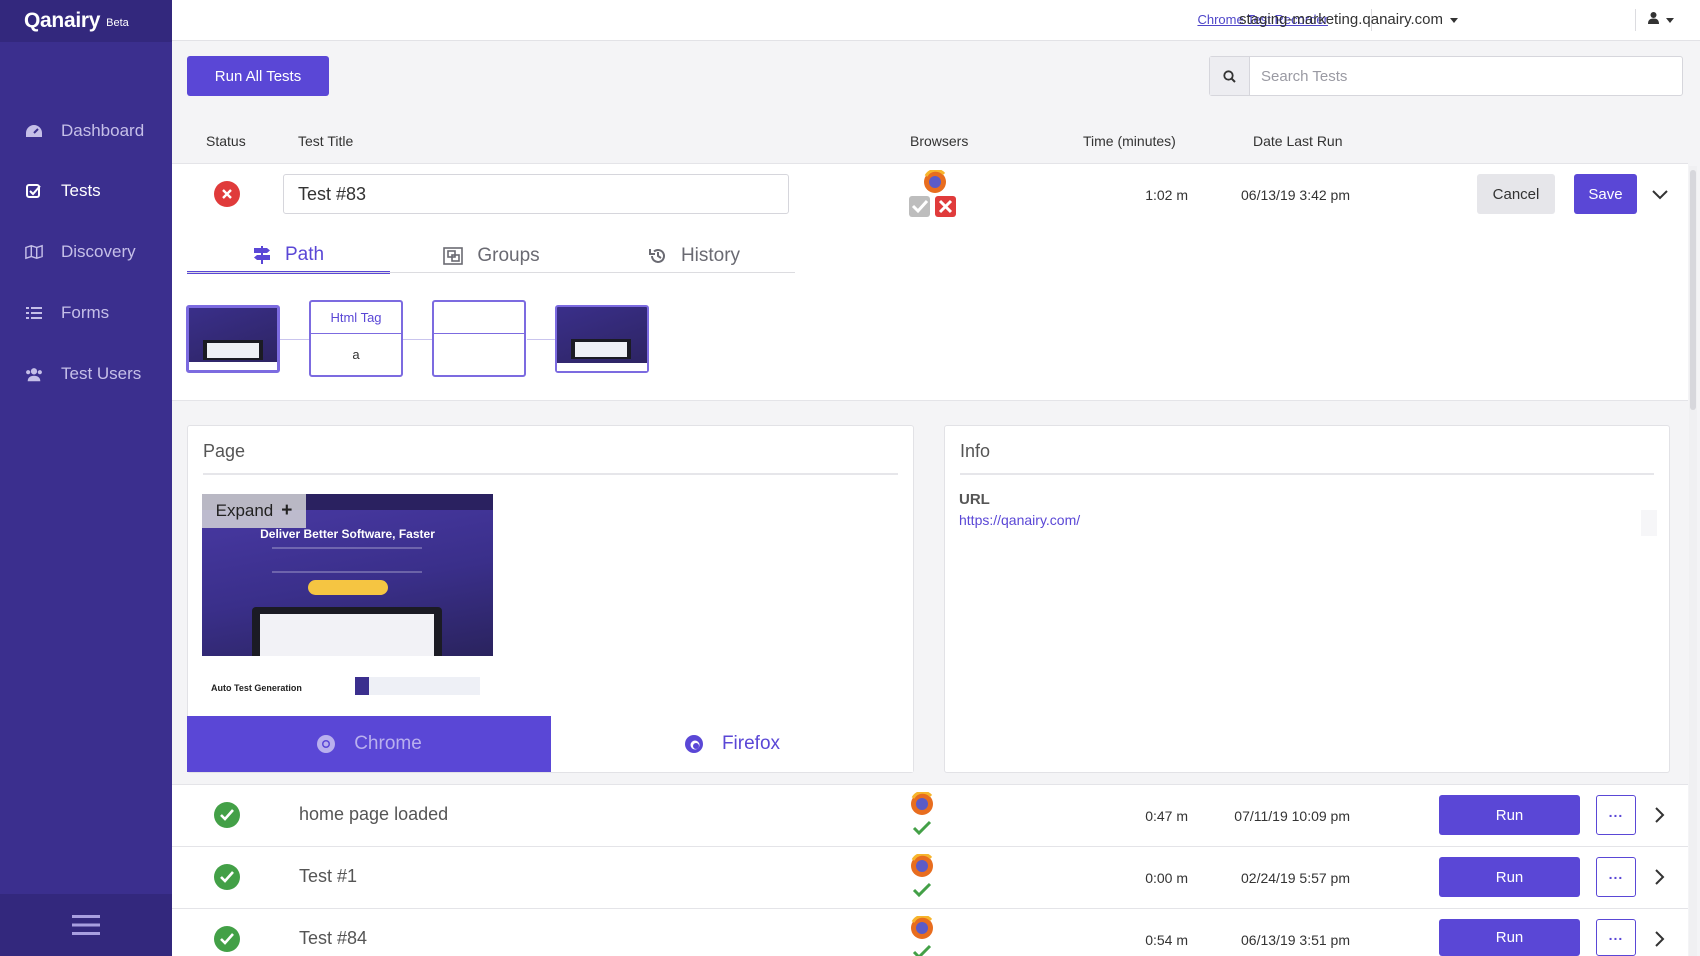  I want to click on cancel-button: Cancel, so click(1516, 194).